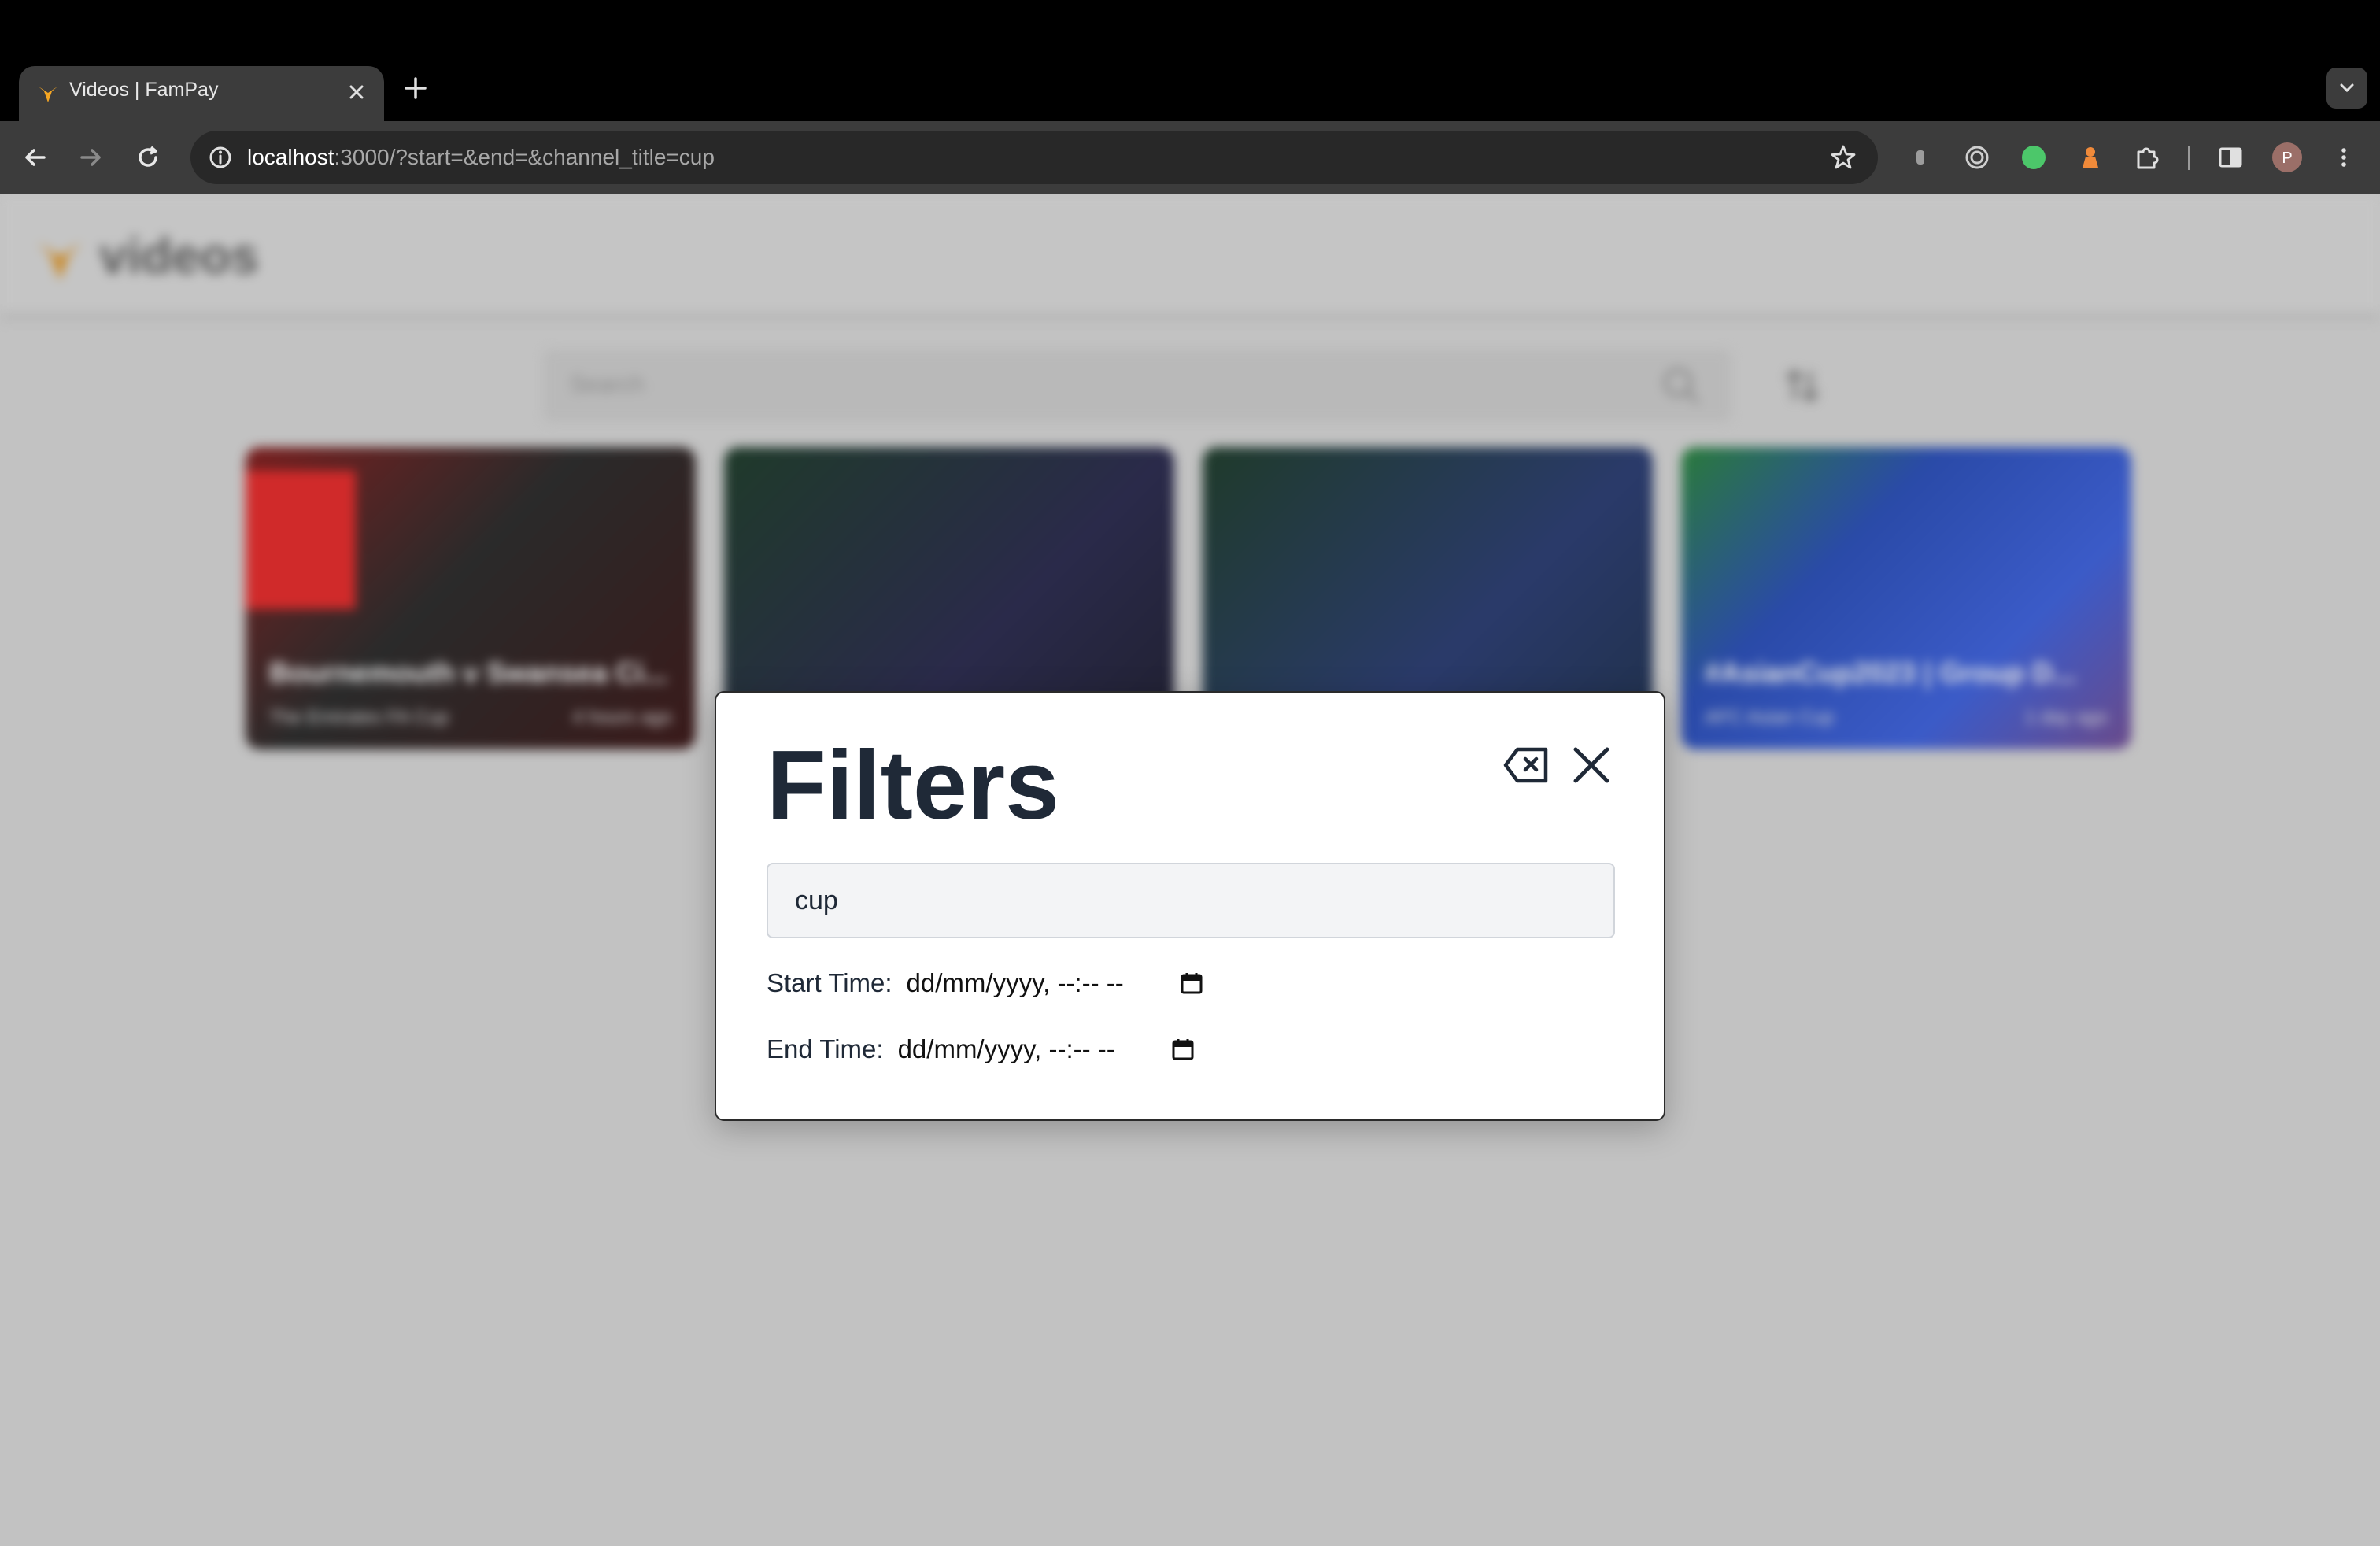 The width and height of the screenshot is (2380, 1546). I want to click on browser-tab-active: Videos | FamPay, so click(201, 94).